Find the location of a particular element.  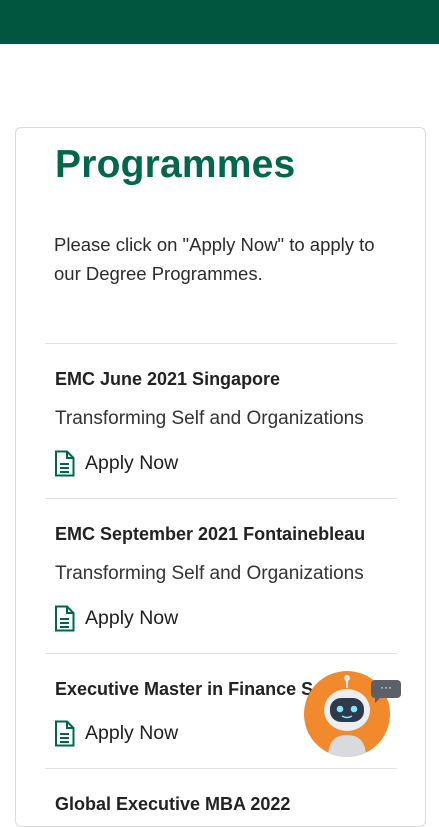

programme-title: Global Executive MBA 2022 is located at coordinates (173, 804).